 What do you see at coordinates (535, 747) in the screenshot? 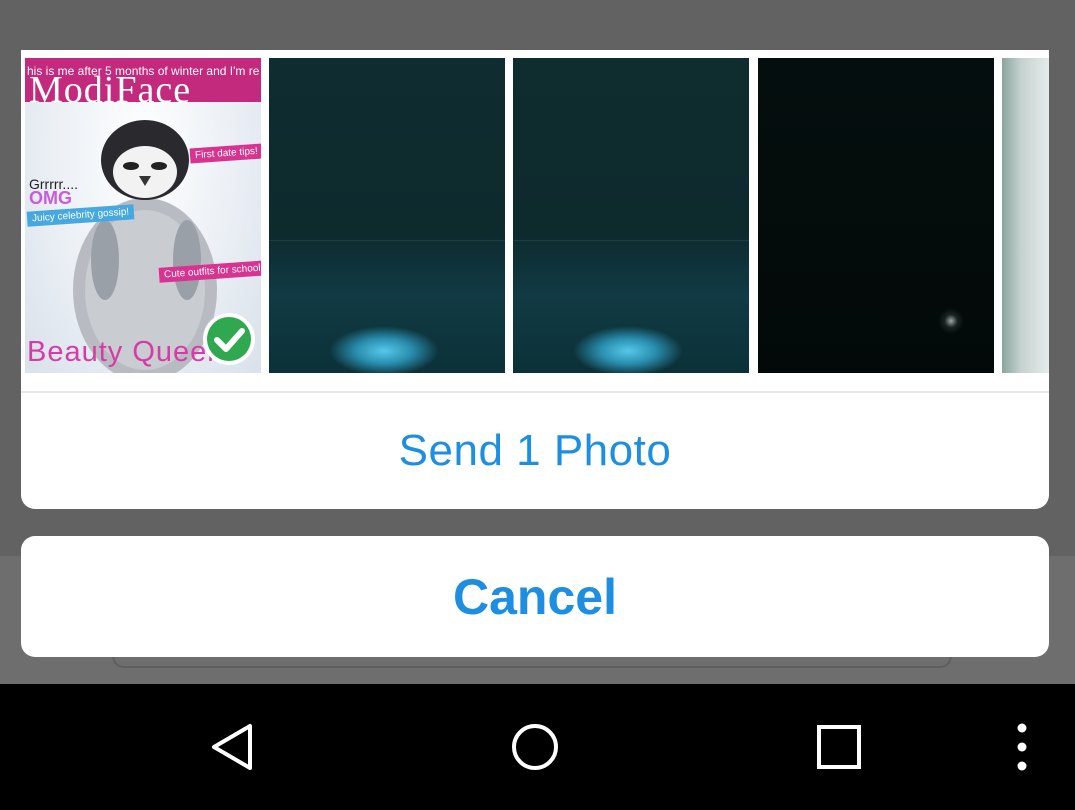
I see `home-icon` at bounding box center [535, 747].